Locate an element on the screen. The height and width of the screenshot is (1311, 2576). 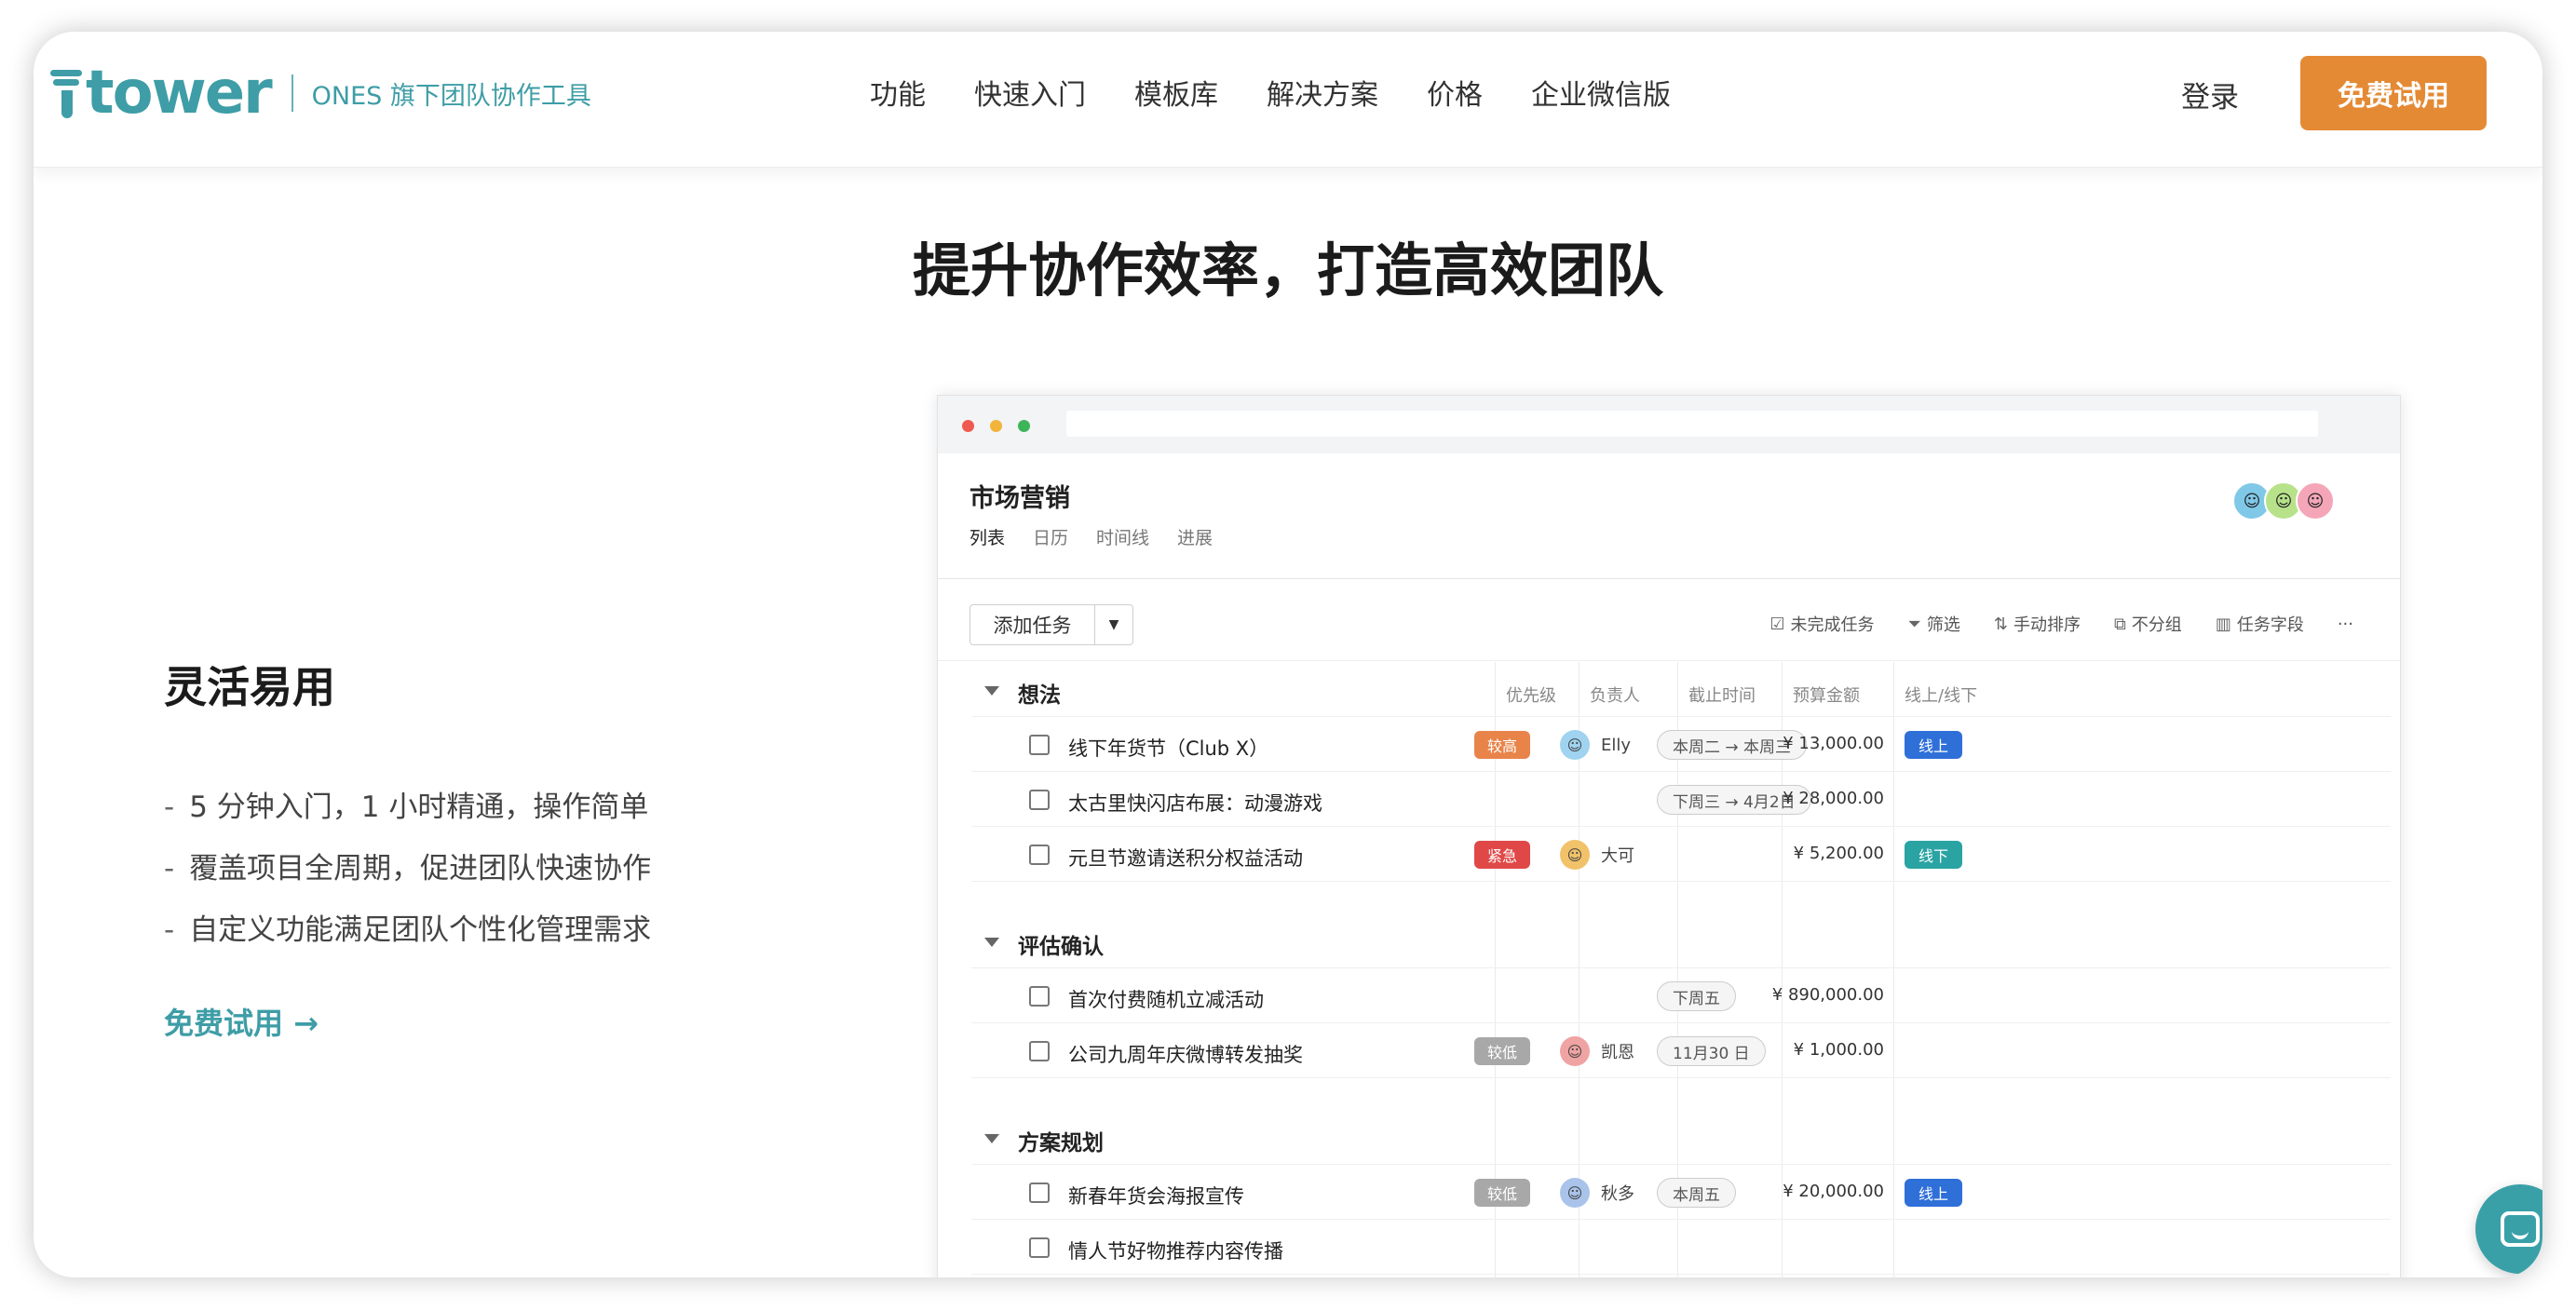
task-title: 公司九周年庆微博转发抽奖 is located at coordinates (1185, 1054).